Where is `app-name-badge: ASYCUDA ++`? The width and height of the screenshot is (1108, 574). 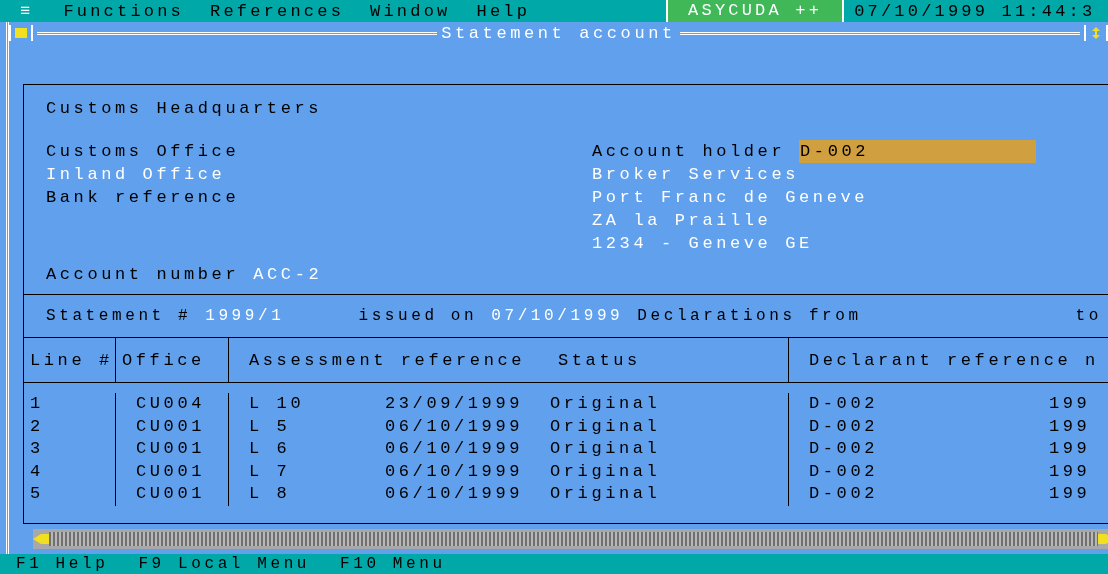
app-name-badge: ASYCUDA ++ is located at coordinates (755, 11).